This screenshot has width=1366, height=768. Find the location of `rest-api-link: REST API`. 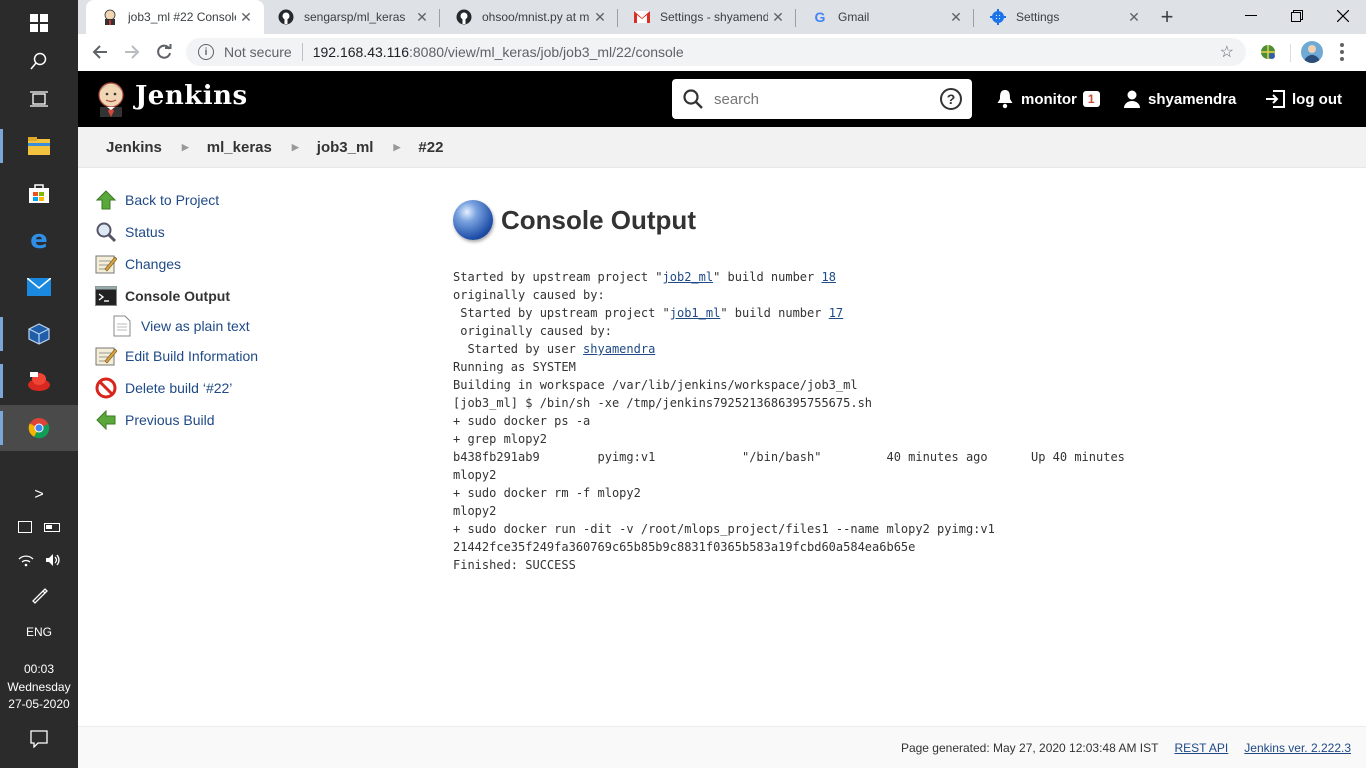

rest-api-link: REST API is located at coordinates (1201, 748).